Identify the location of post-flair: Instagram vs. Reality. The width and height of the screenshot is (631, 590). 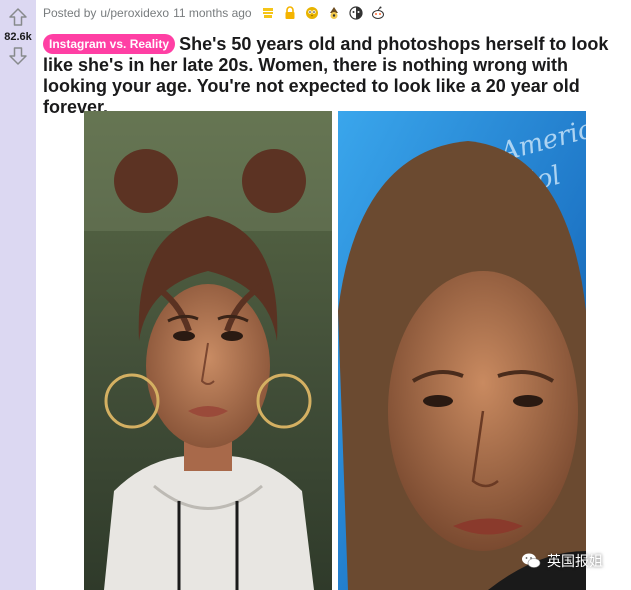
(109, 44).